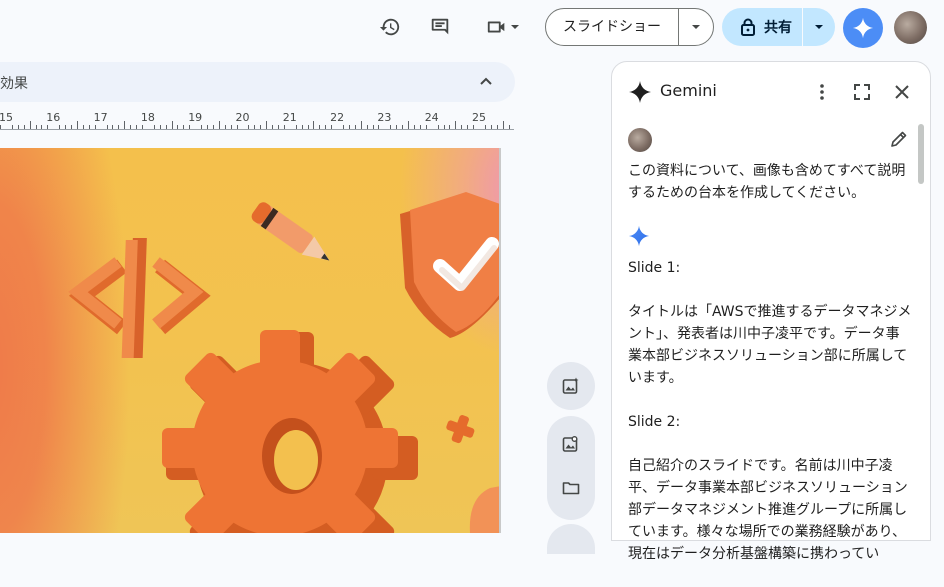  What do you see at coordinates (440, 27) in the screenshot?
I see `comment-icon` at bounding box center [440, 27].